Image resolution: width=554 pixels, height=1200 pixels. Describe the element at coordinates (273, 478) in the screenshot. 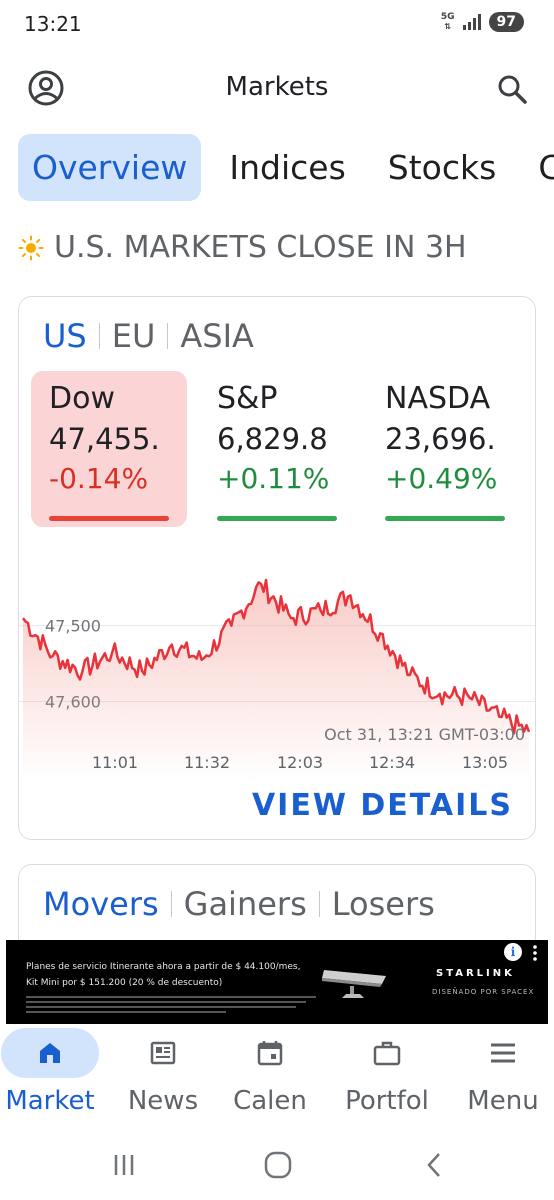

I see `index-change: +0.11%` at that location.